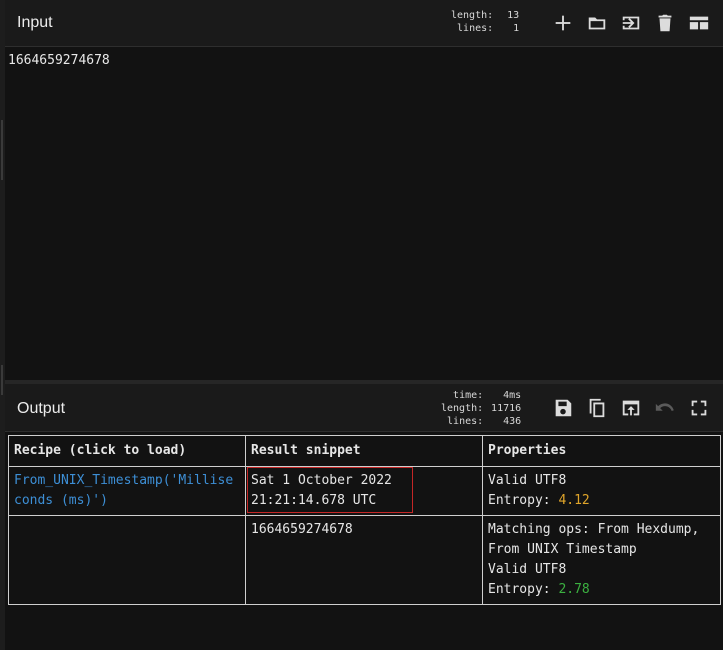  I want to click on snippet-line: Sat 1 October 2022, so click(321, 480).